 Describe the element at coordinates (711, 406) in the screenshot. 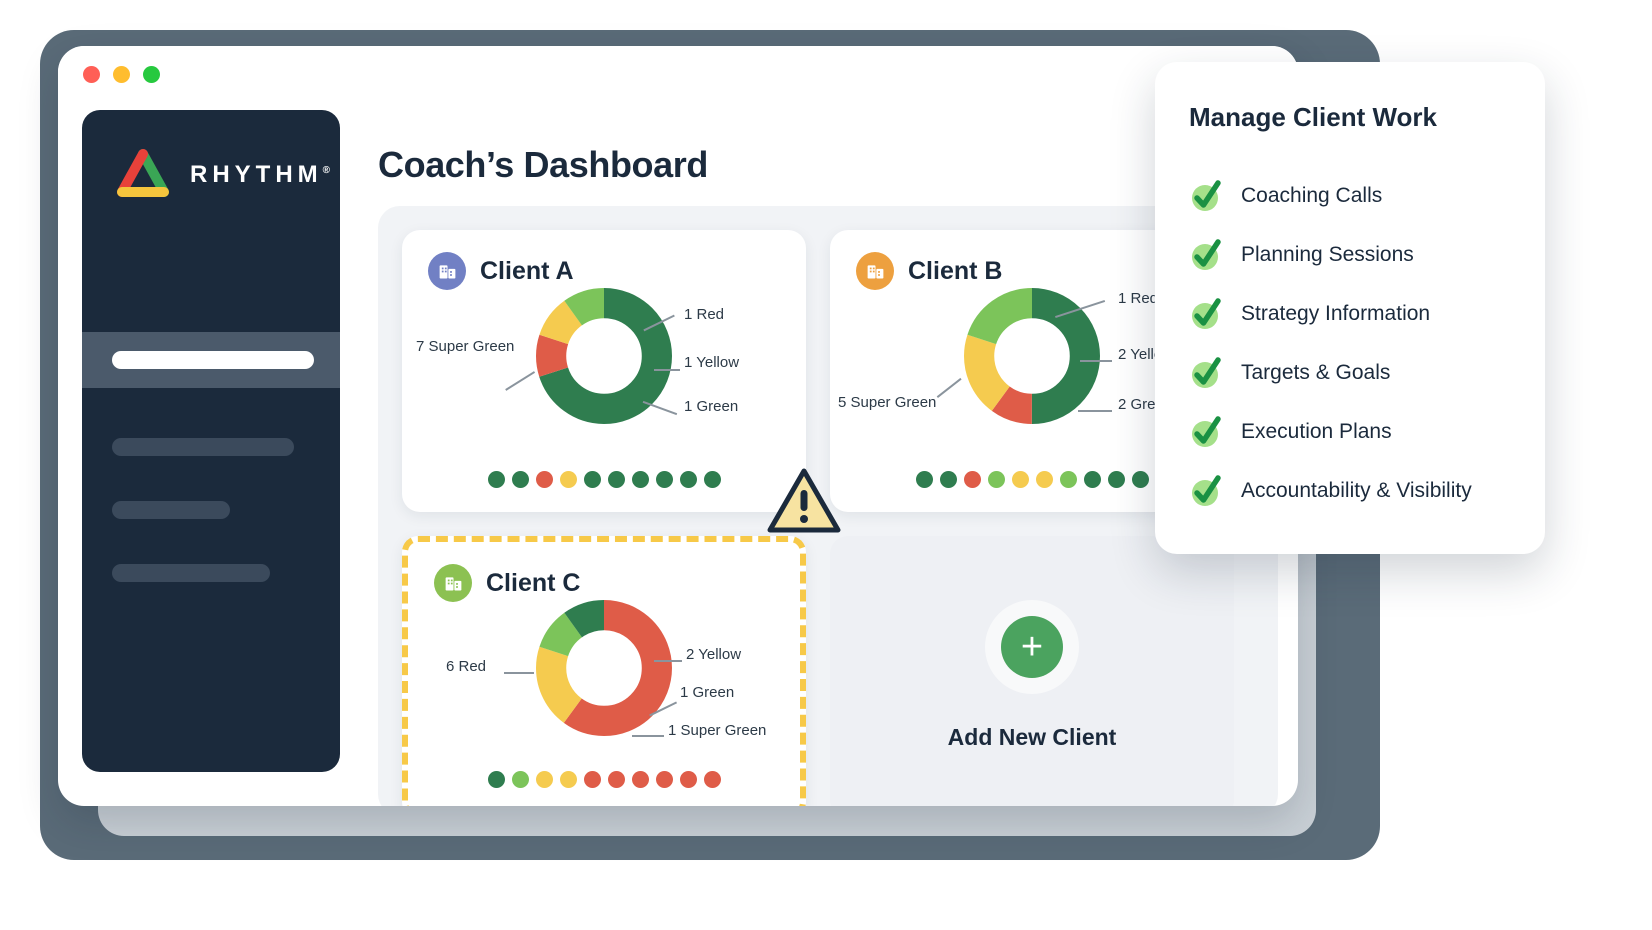

I see `client-a-label-green: 1 Green` at that location.